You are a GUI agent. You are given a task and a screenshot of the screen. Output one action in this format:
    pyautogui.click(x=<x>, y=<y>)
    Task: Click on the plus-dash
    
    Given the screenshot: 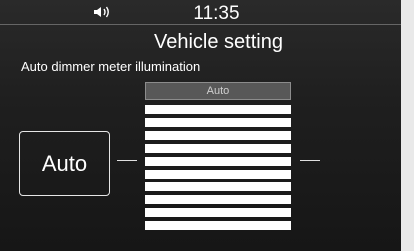 What is the action you would take?
    pyautogui.click(x=310, y=160)
    